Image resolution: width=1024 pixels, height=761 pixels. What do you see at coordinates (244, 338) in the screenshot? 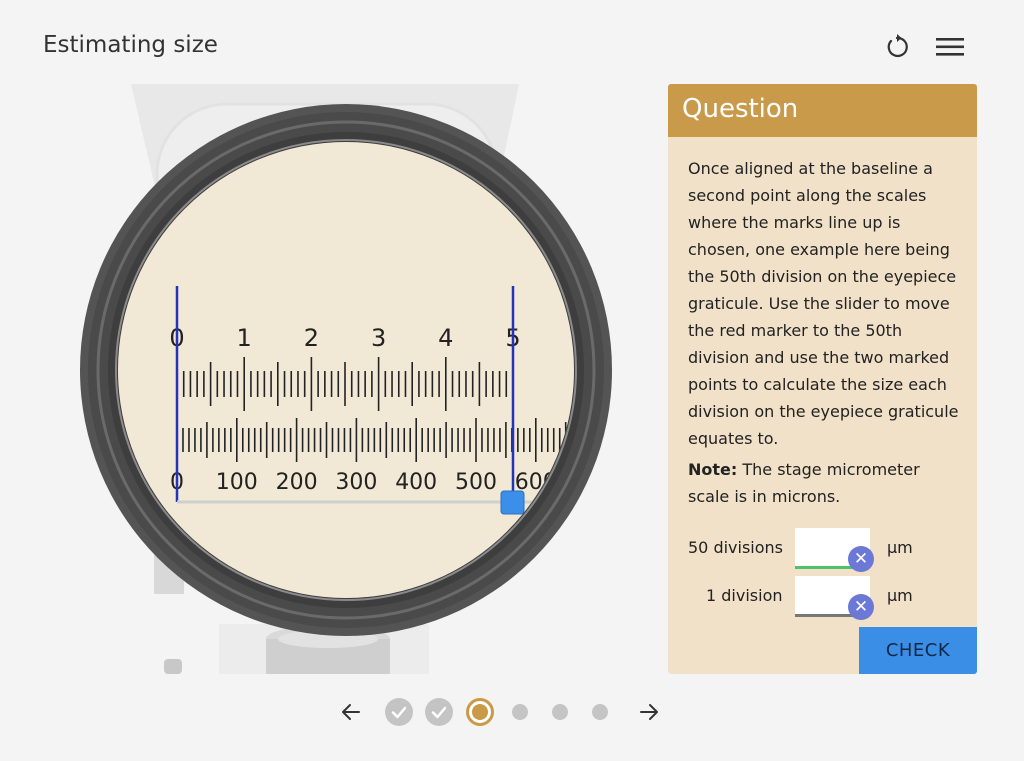
I see `eyepiece-label: 1` at bounding box center [244, 338].